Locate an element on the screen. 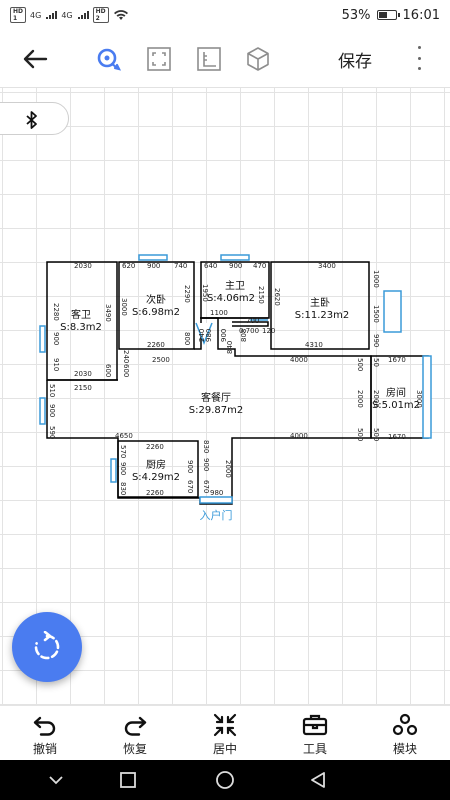 This screenshot has width=450, height=800. room-area: S:4.29m2 is located at coordinates (156, 477).